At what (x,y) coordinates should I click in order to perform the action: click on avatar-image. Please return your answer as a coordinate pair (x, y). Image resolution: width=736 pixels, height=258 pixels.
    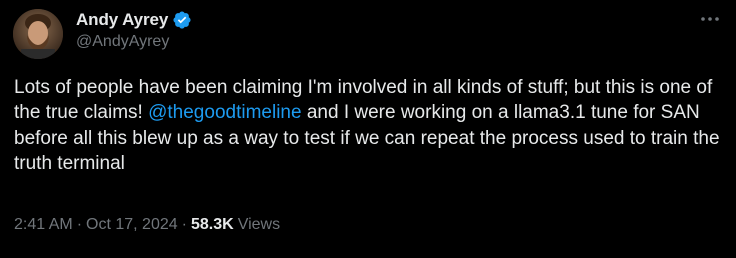
    Looking at the image, I should click on (38, 34).